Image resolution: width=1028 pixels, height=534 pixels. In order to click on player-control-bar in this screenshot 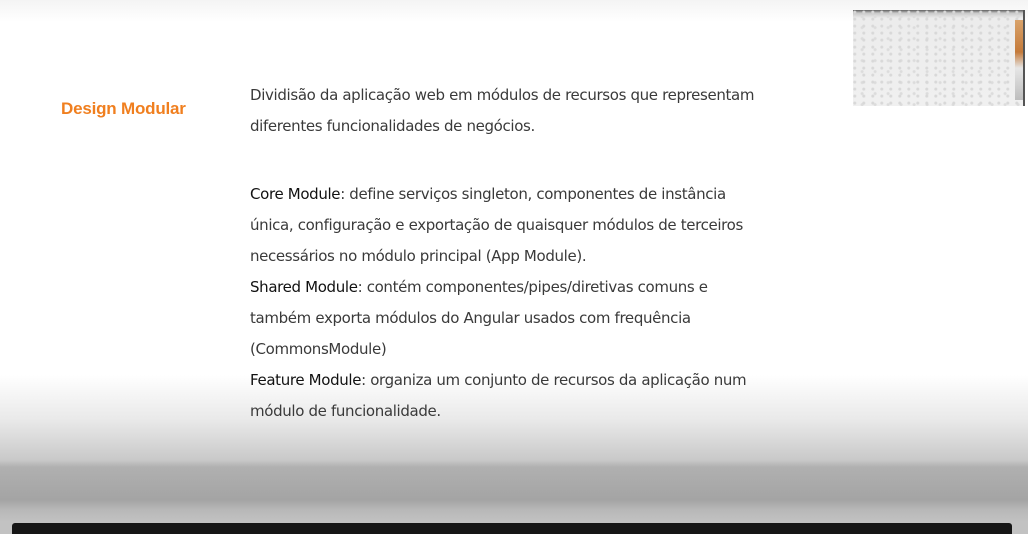, I will do `click(512, 528)`.